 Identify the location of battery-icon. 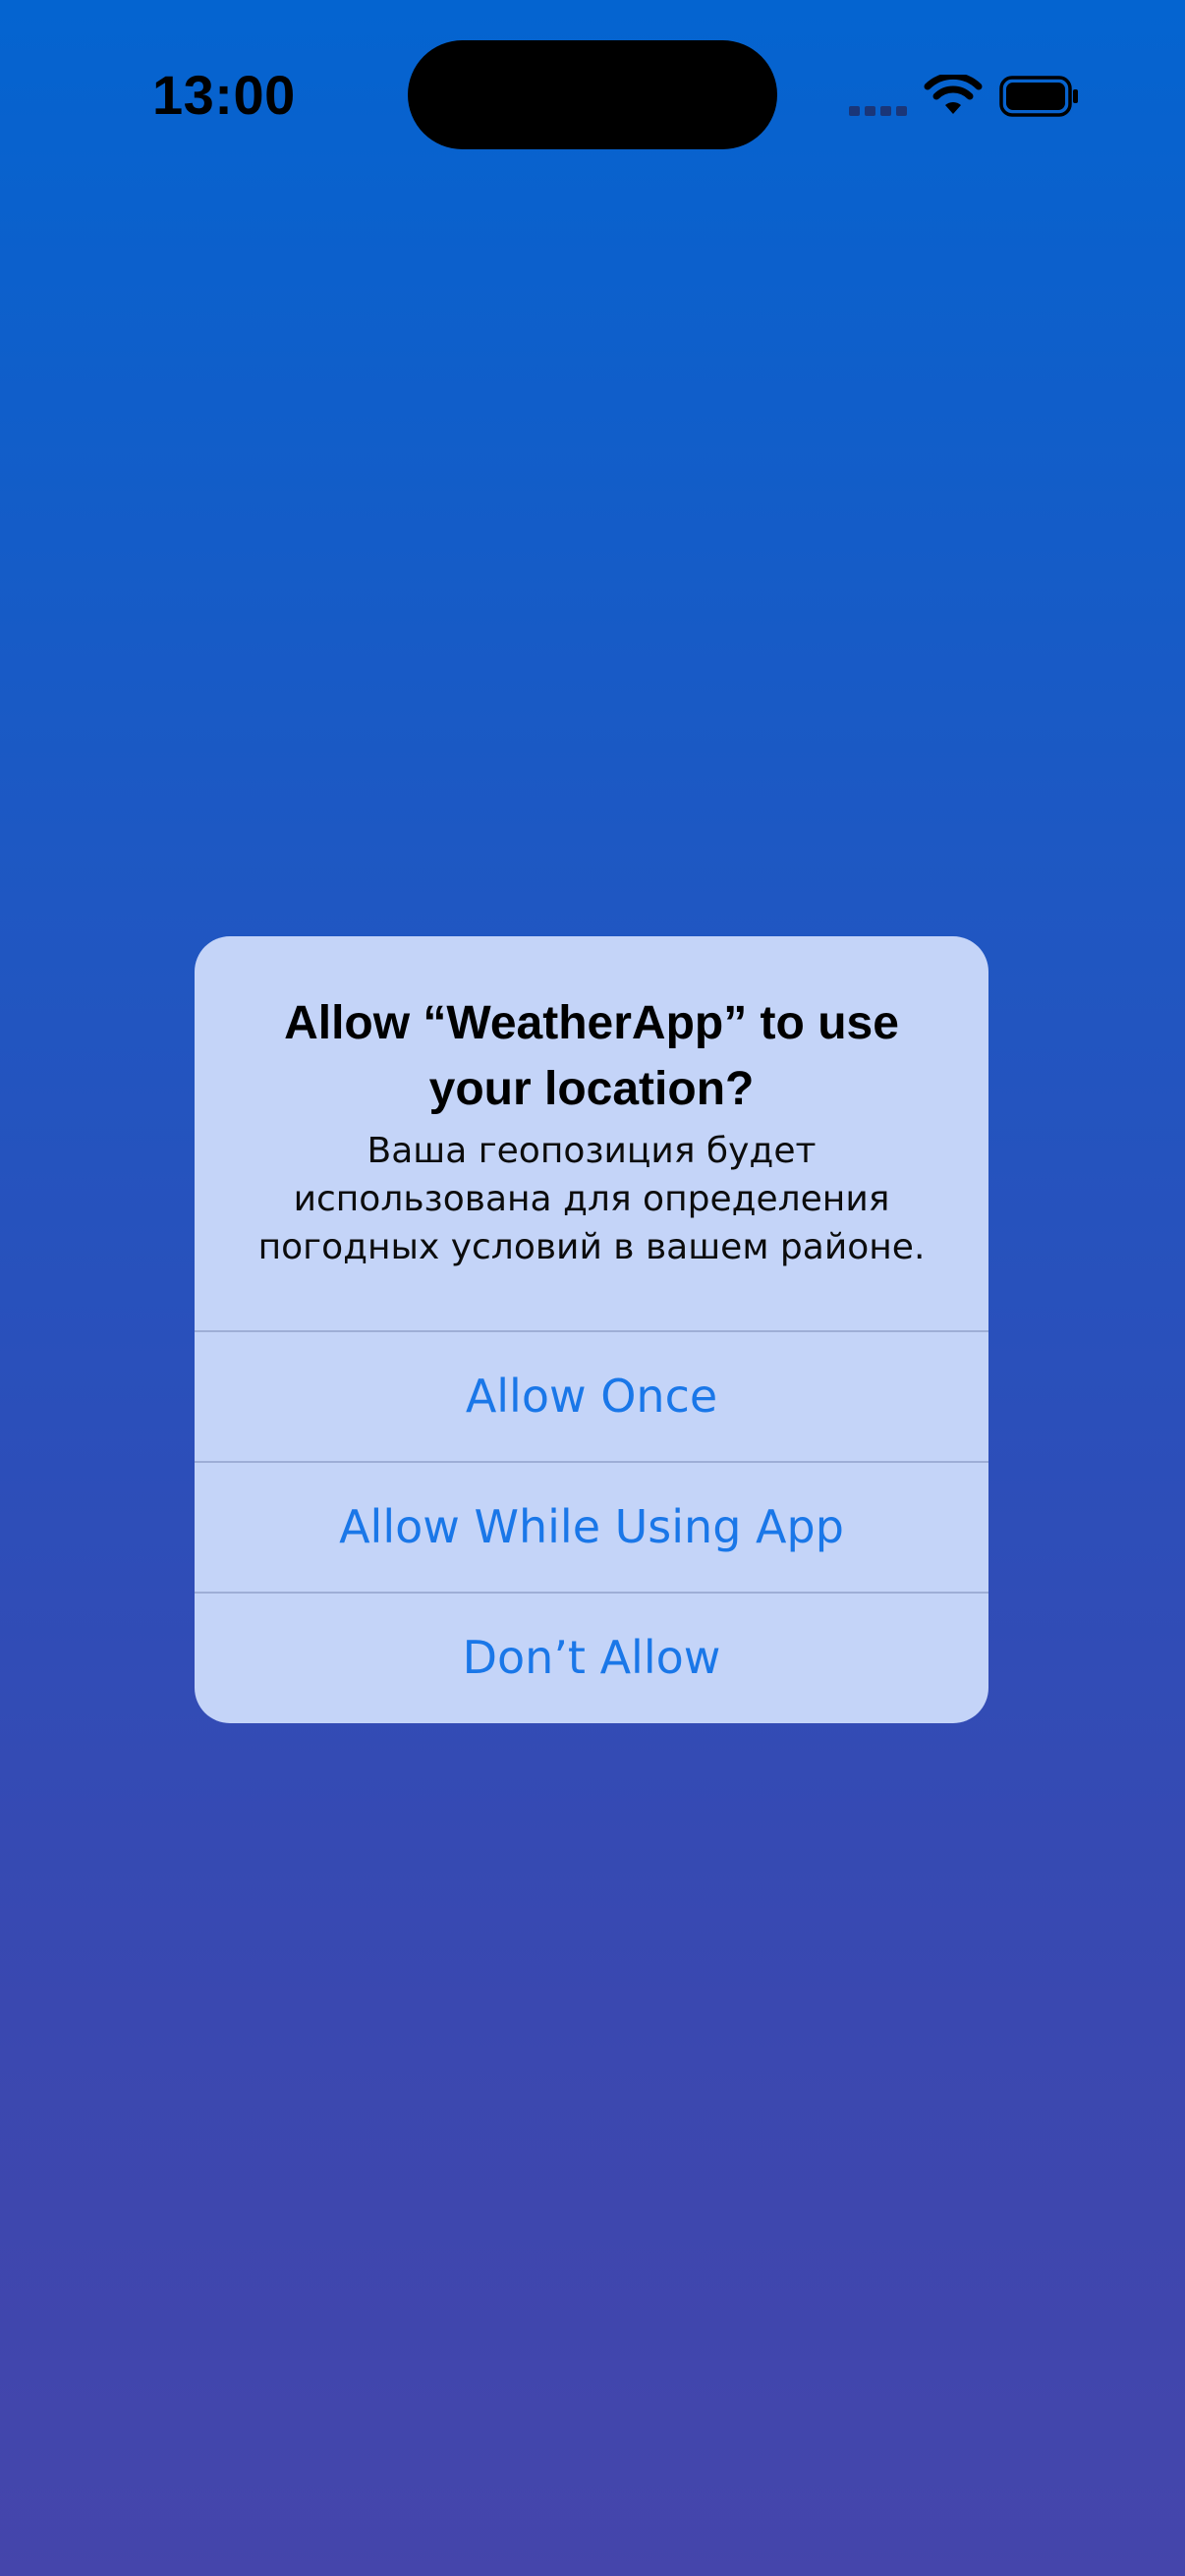
(1038, 96).